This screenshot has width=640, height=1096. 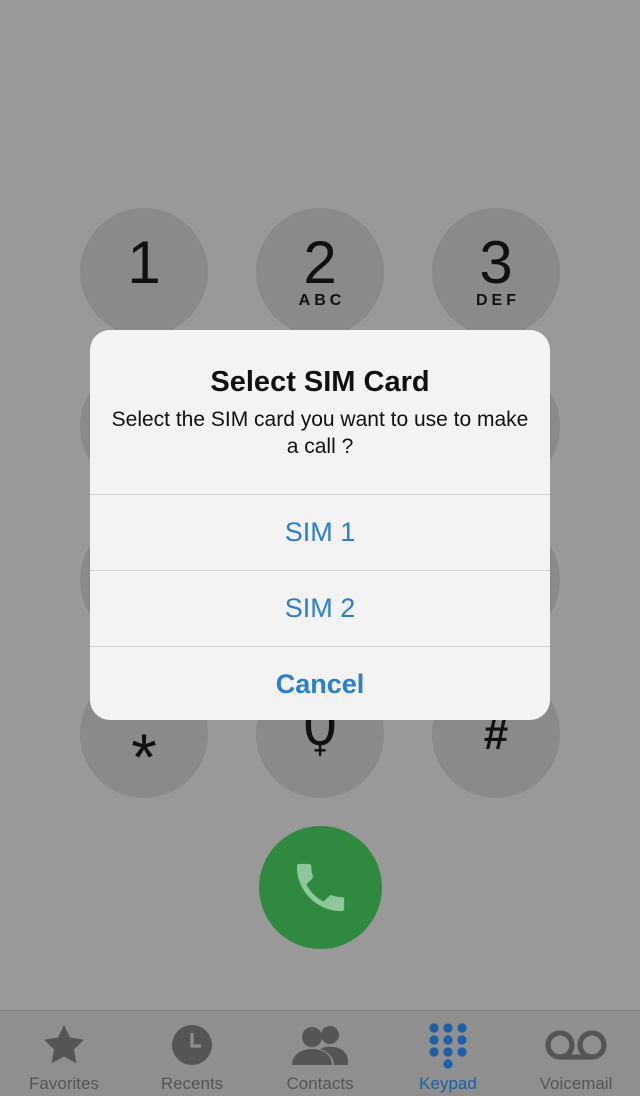 I want to click on cancel-button: Cancel, so click(x=320, y=683).